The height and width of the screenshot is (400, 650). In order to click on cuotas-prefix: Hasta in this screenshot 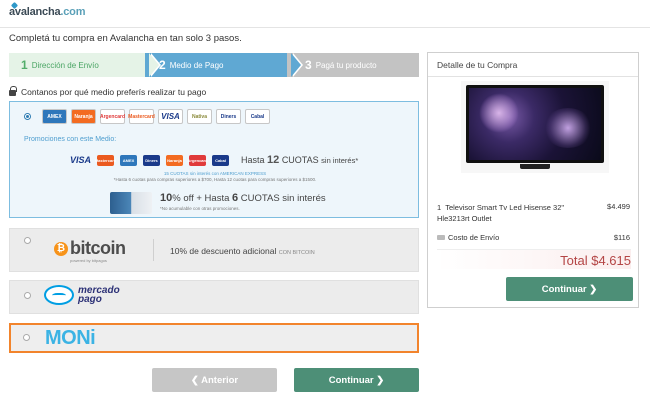, I will do `click(253, 160)`.